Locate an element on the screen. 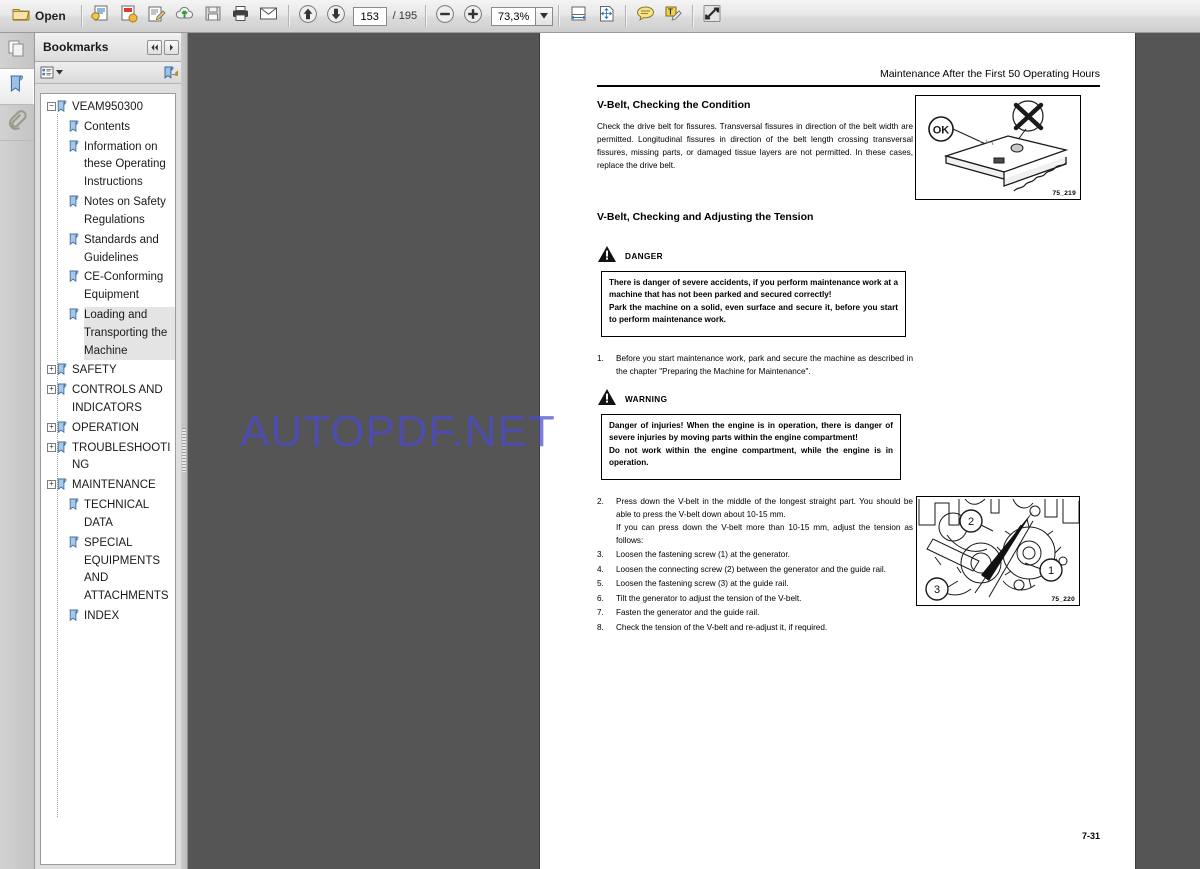 The image size is (1200, 869). panel-splitter is located at coordinates (184, 451).